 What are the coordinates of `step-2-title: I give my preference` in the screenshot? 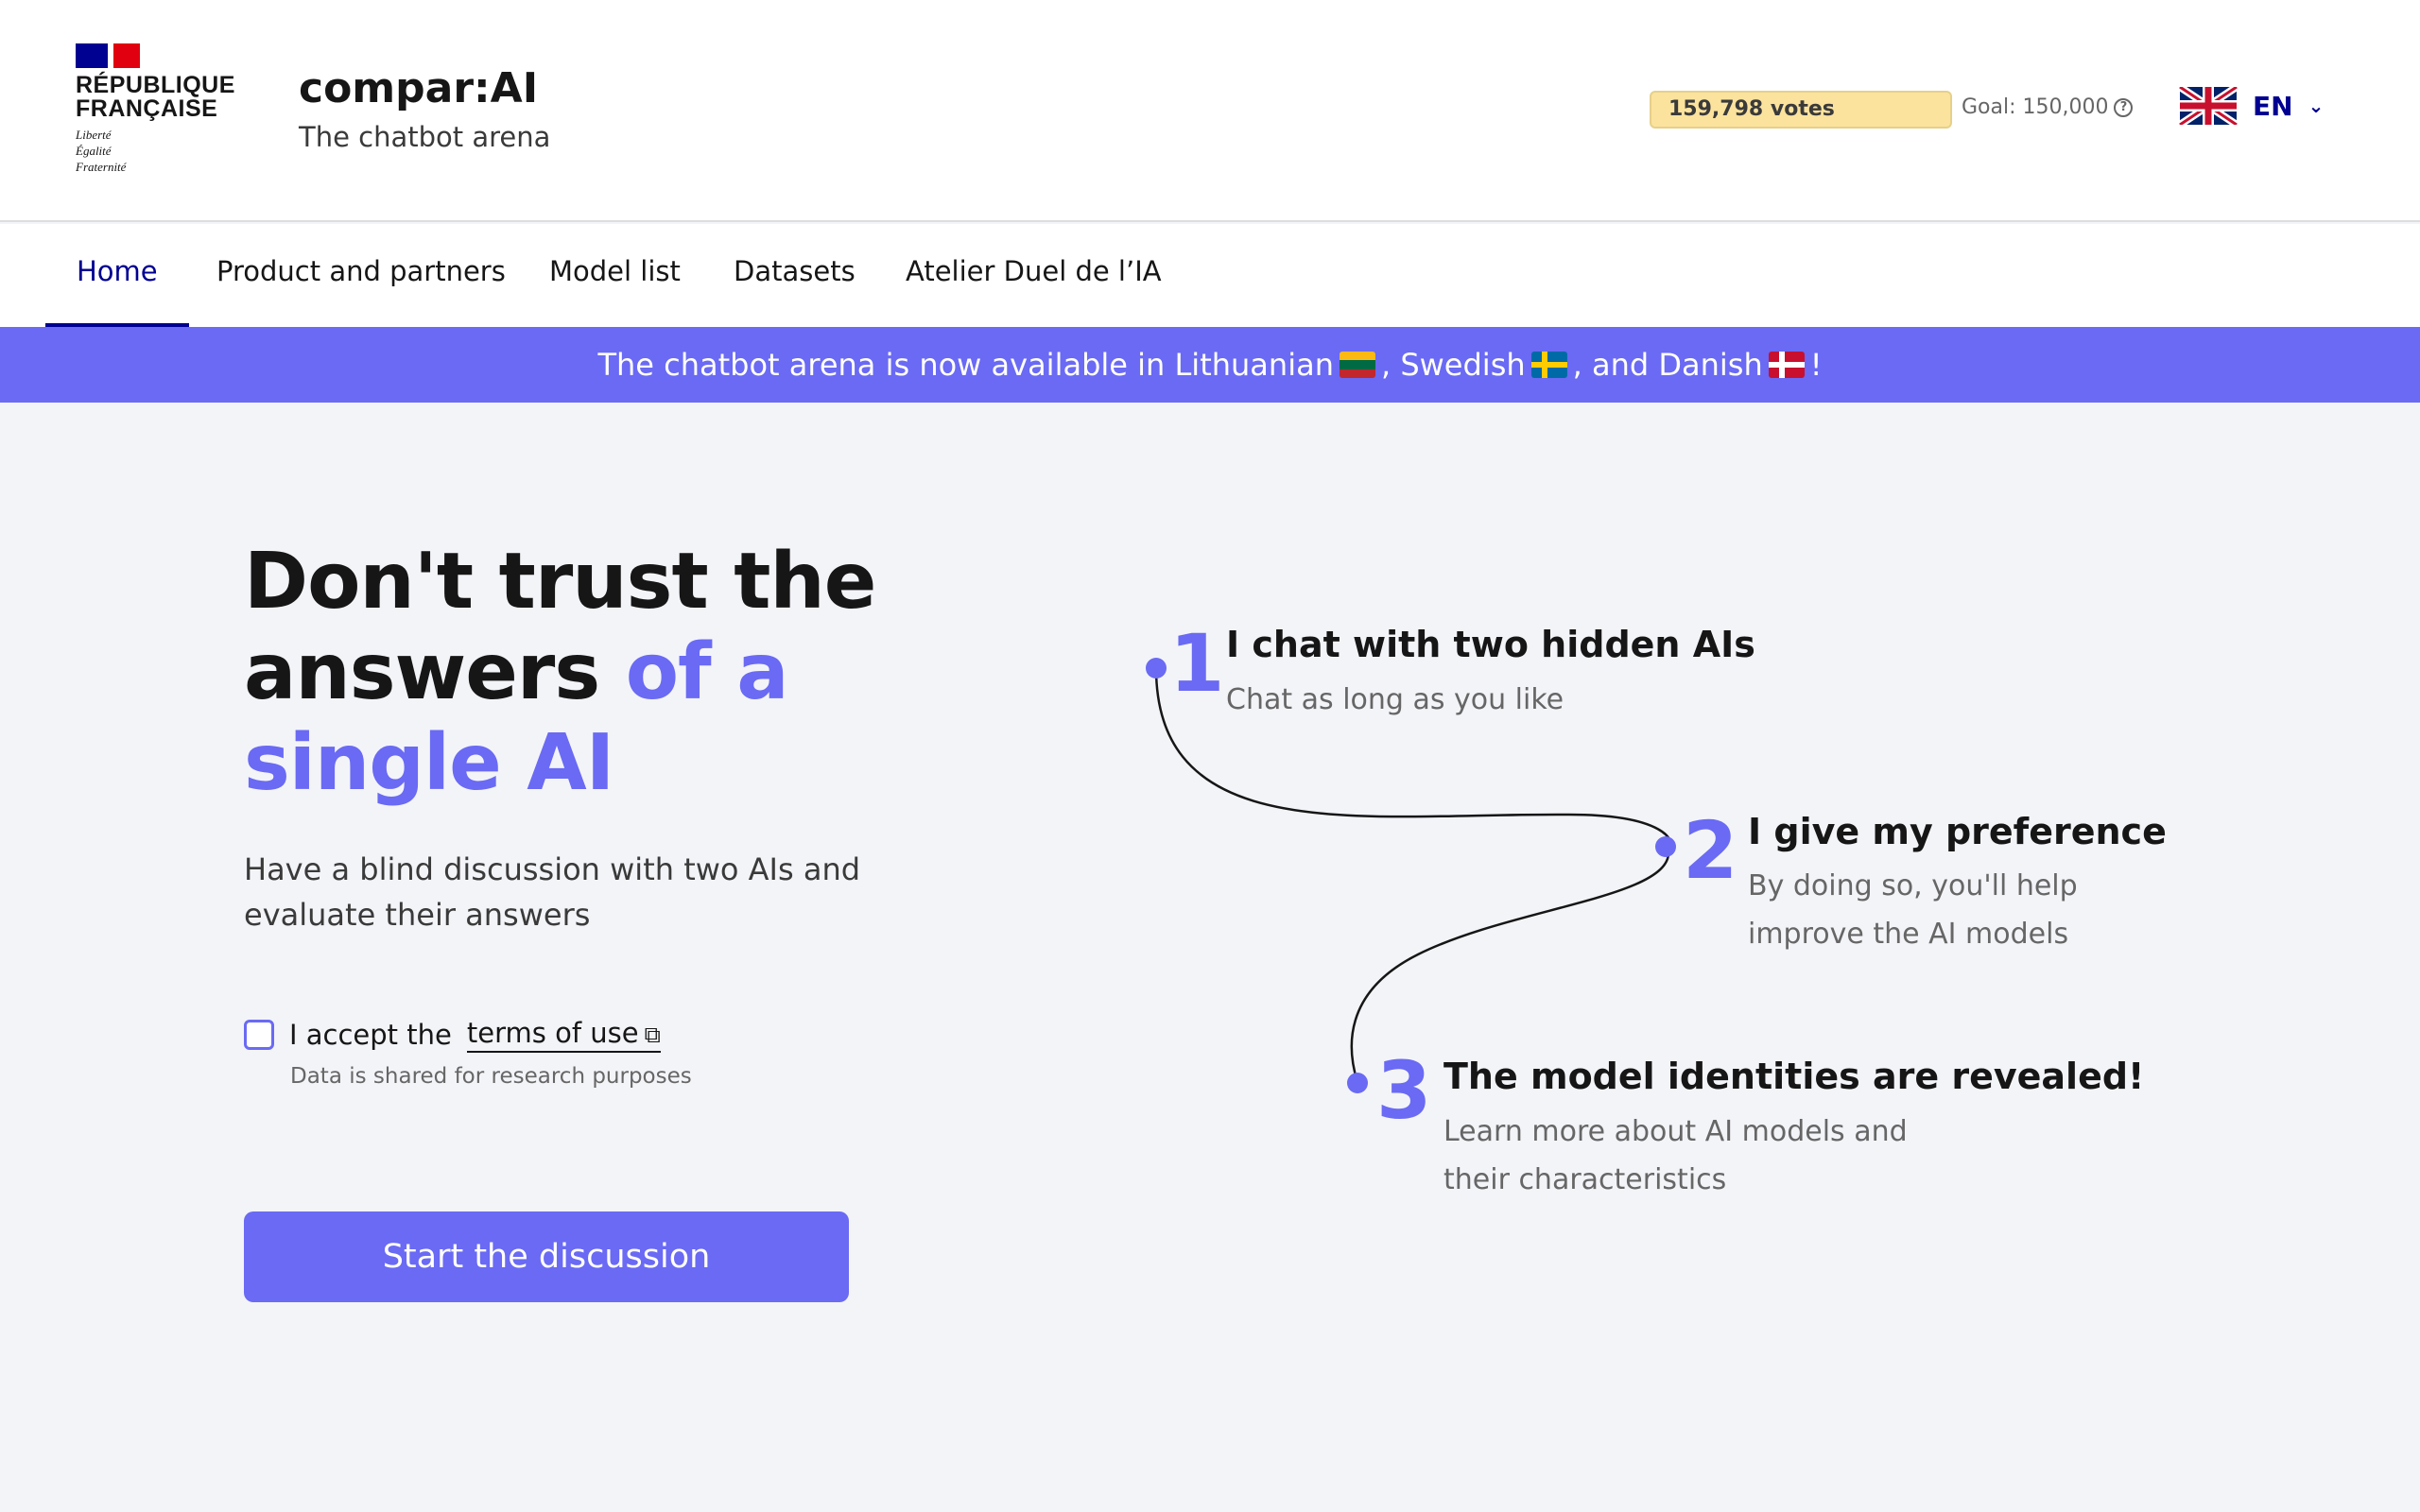 It's located at (1957, 831).